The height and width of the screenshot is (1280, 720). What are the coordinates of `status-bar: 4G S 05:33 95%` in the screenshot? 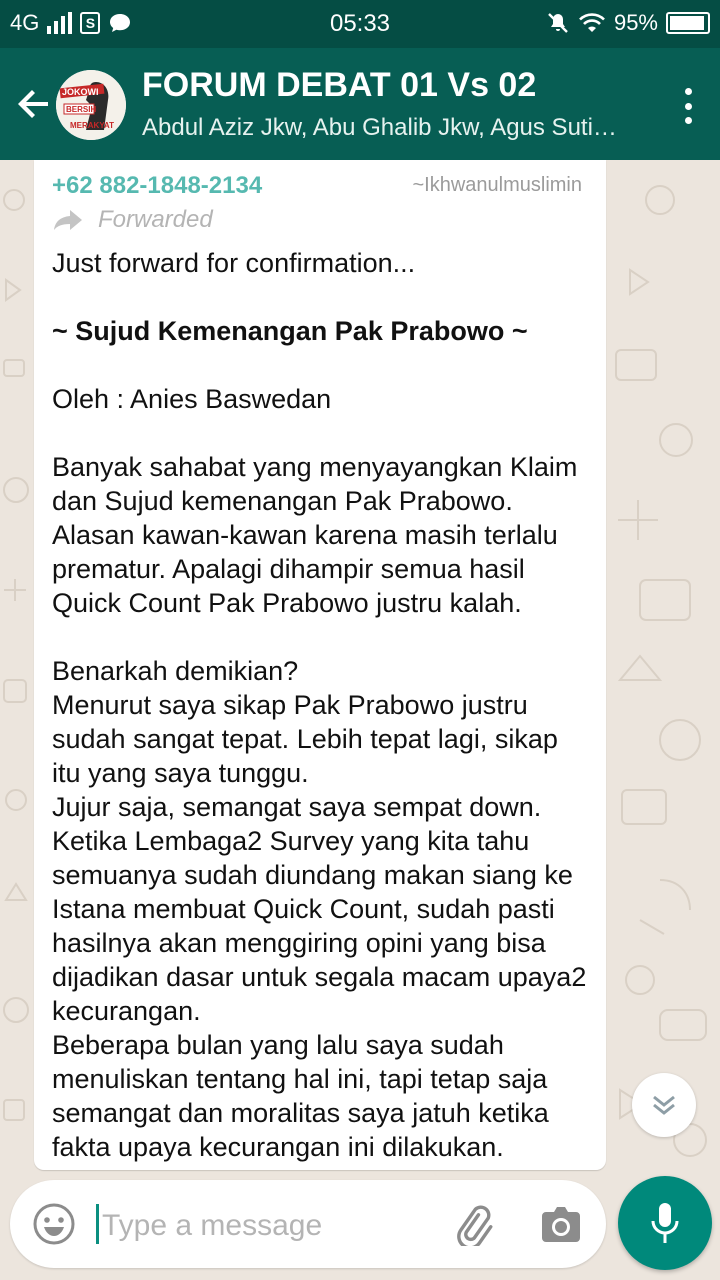 It's located at (360, 24).